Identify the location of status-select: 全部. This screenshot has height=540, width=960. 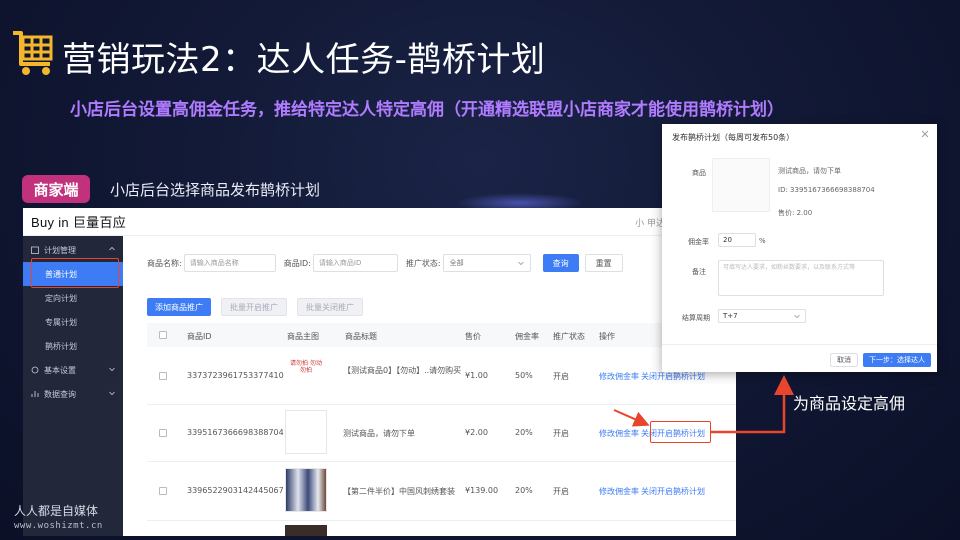
(486, 263).